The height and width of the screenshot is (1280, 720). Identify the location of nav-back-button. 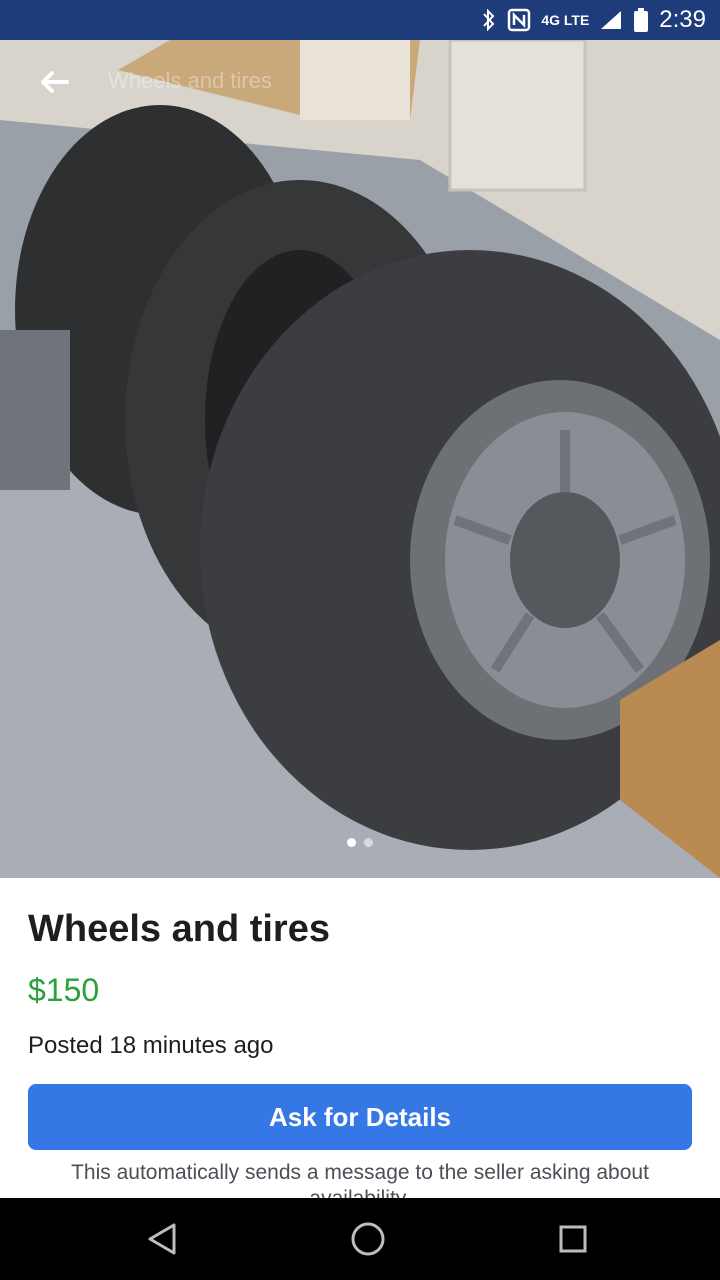
(162, 1239).